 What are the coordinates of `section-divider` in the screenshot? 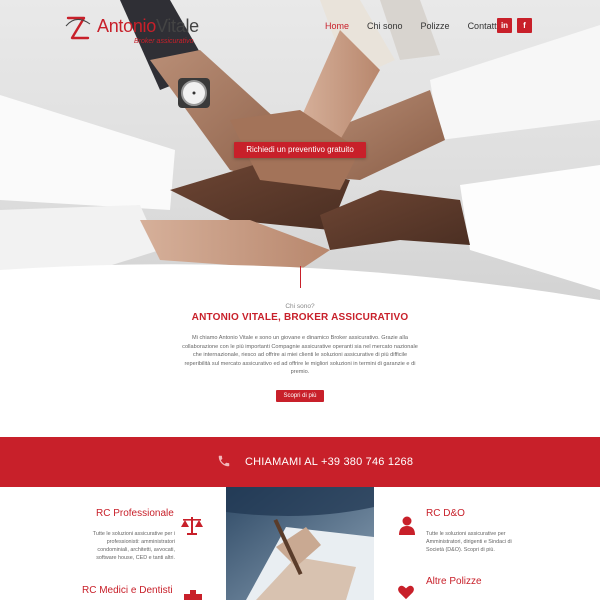 It's located at (300, 277).